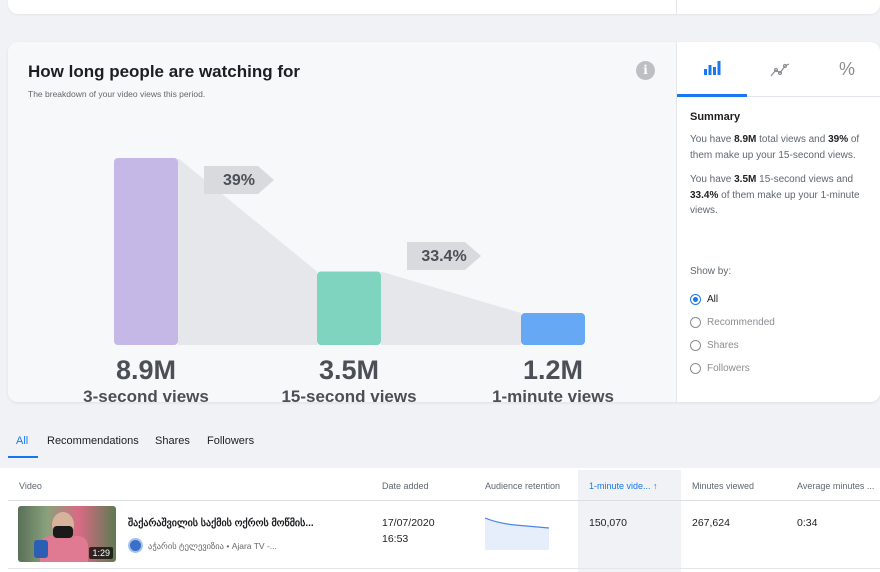  I want to click on filter-tabs: All Recommendations Shares Followers, so click(440, 444).